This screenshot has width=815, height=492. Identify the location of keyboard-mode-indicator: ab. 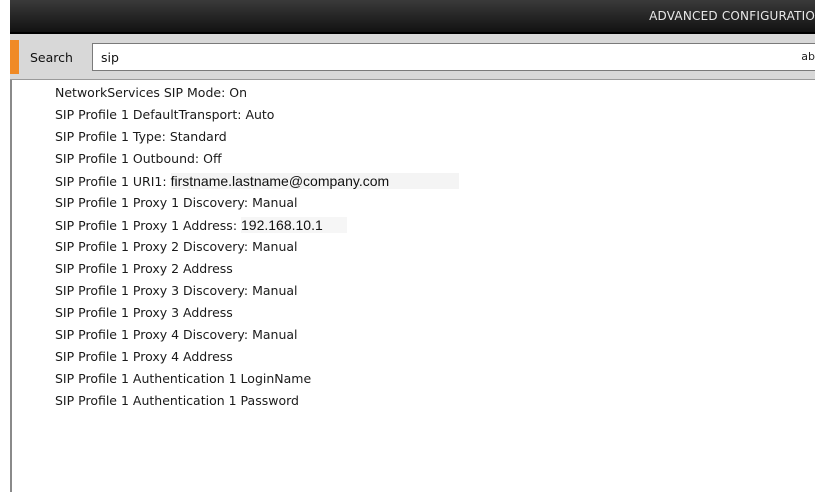
(808, 56).